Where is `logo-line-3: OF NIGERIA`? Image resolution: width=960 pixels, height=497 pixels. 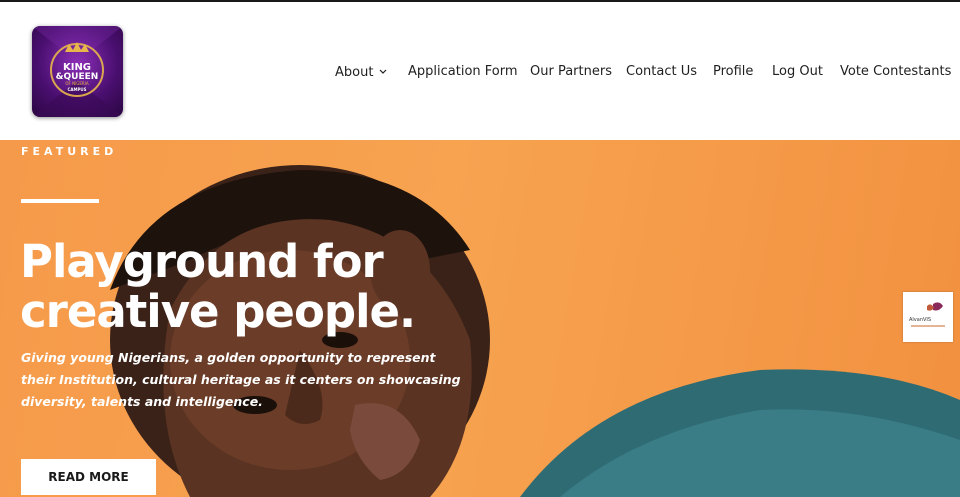
logo-line-3: OF NIGERIA is located at coordinates (76, 83).